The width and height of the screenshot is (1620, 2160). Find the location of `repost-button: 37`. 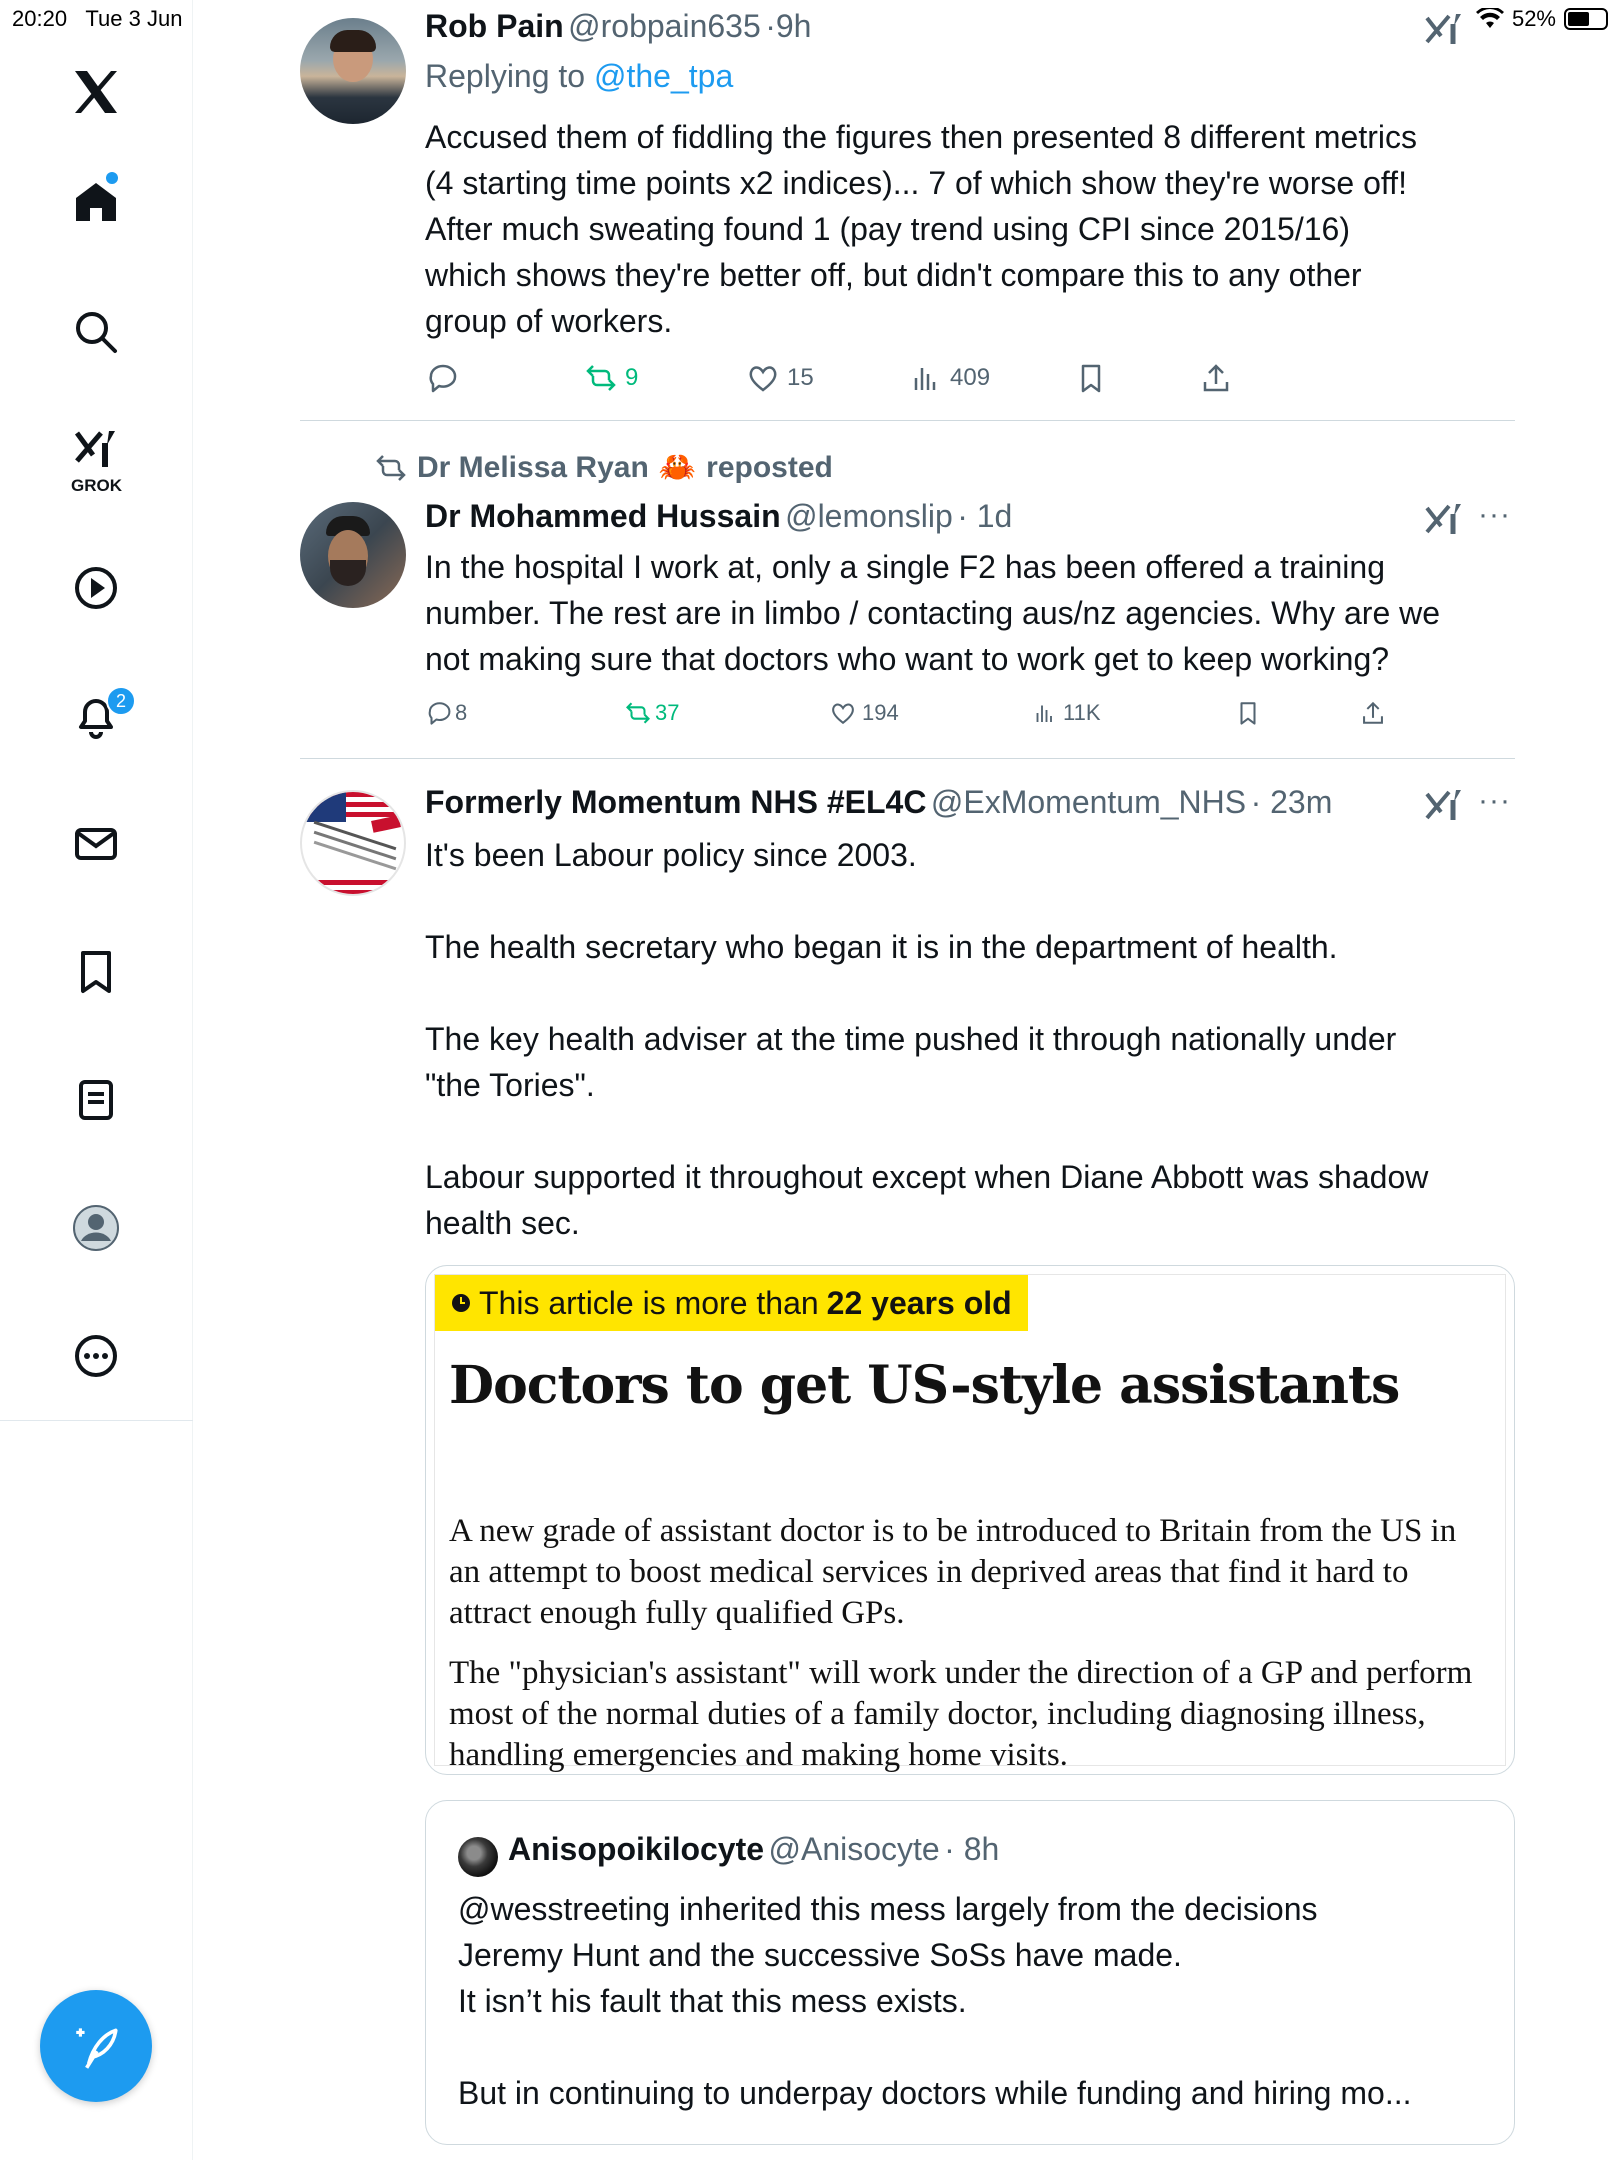

repost-button: 37 is located at coordinates (652, 713).